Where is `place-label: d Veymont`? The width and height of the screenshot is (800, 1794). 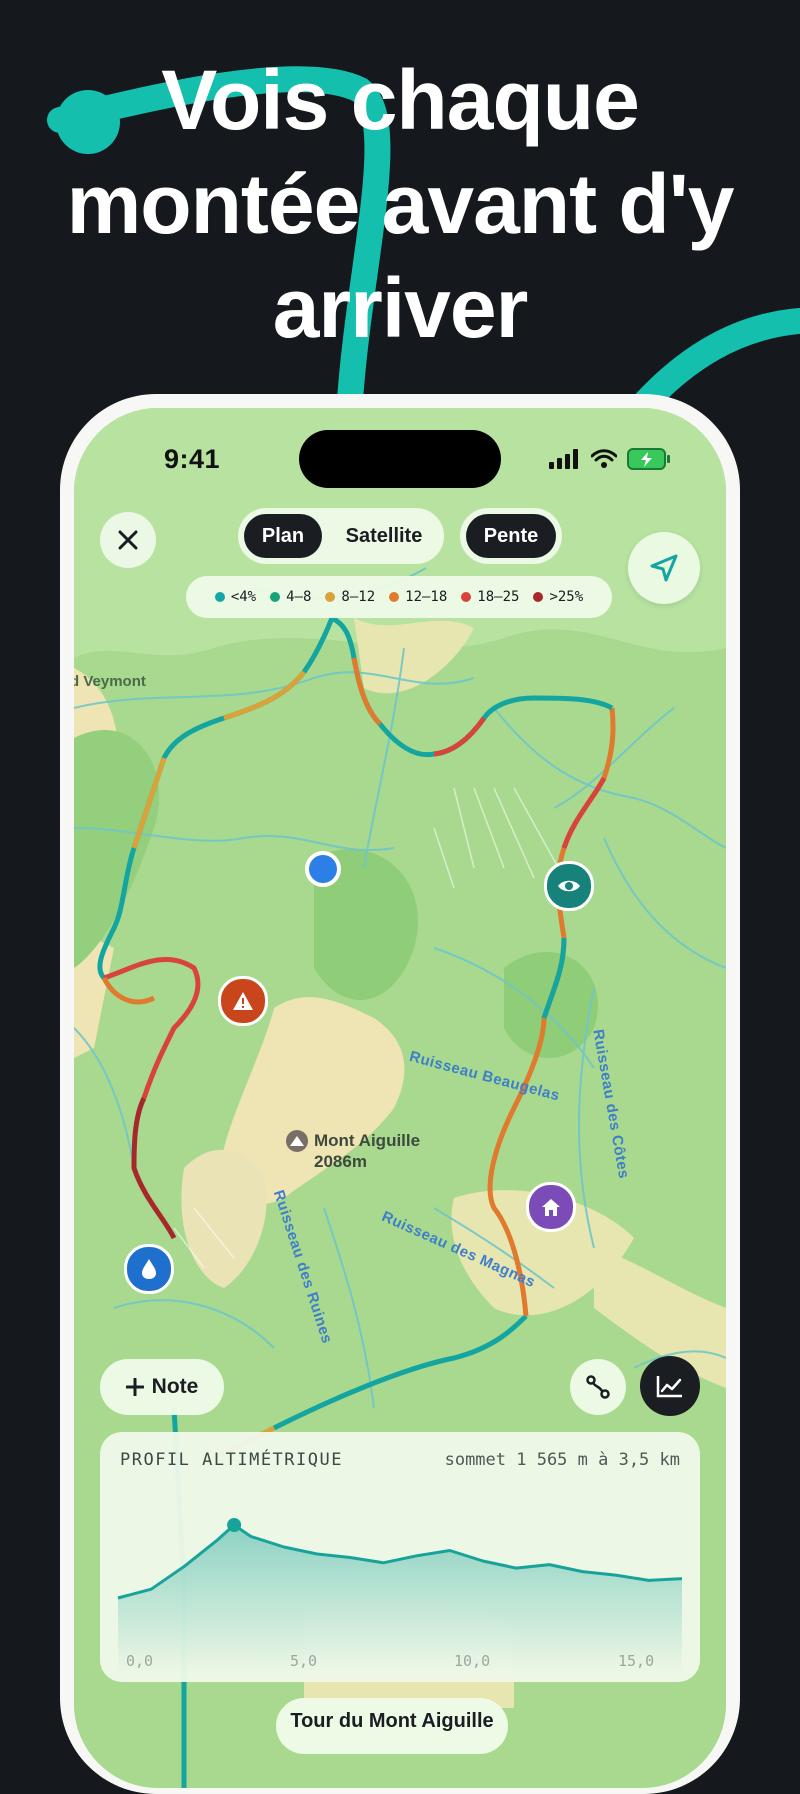
place-label: d Veymont is located at coordinates (110, 681).